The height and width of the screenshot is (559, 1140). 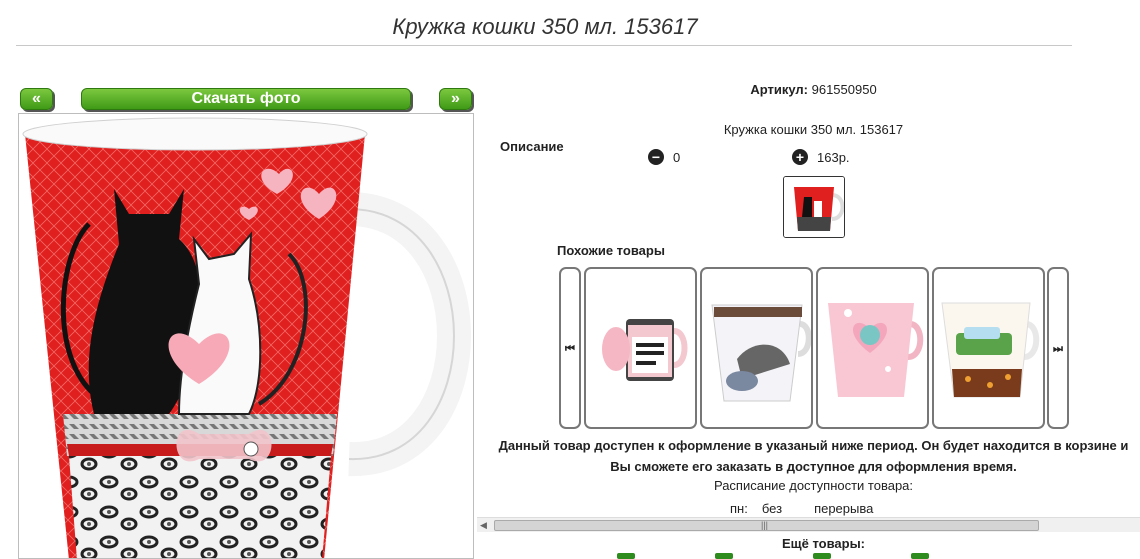 I want to click on similar-item-pink-heart-mug, so click(x=872, y=348).